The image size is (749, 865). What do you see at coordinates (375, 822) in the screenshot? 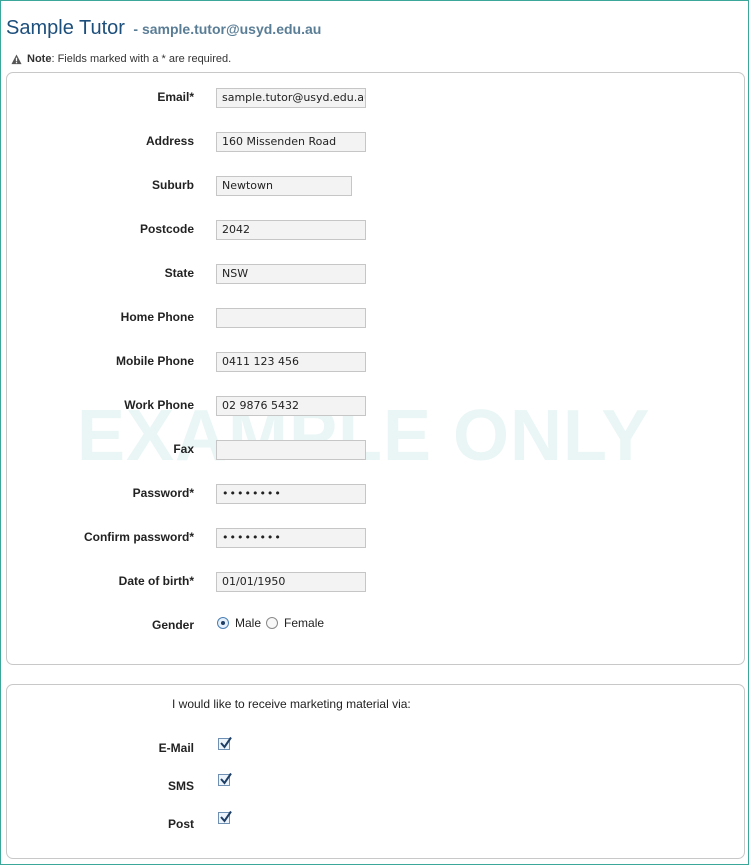
I see `marketing-post-row: Post` at bounding box center [375, 822].